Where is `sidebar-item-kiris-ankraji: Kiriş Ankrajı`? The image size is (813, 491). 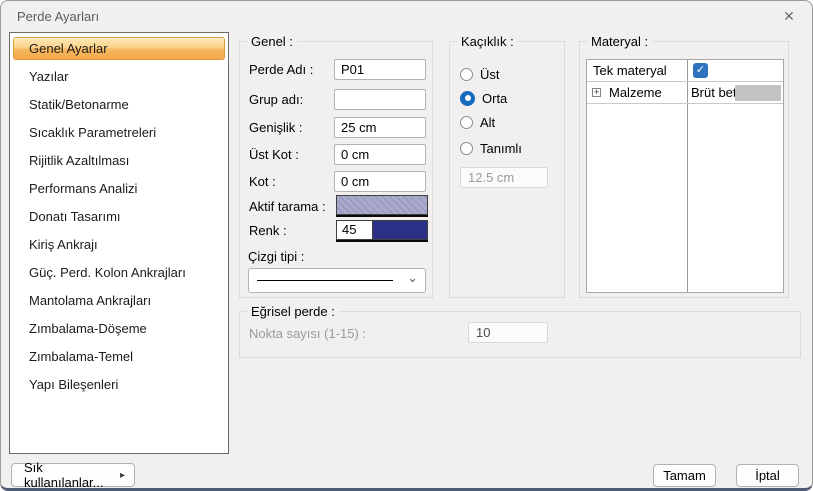
sidebar-item-kiris-ankraji: Kiriş Ankrajı is located at coordinates (119, 245).